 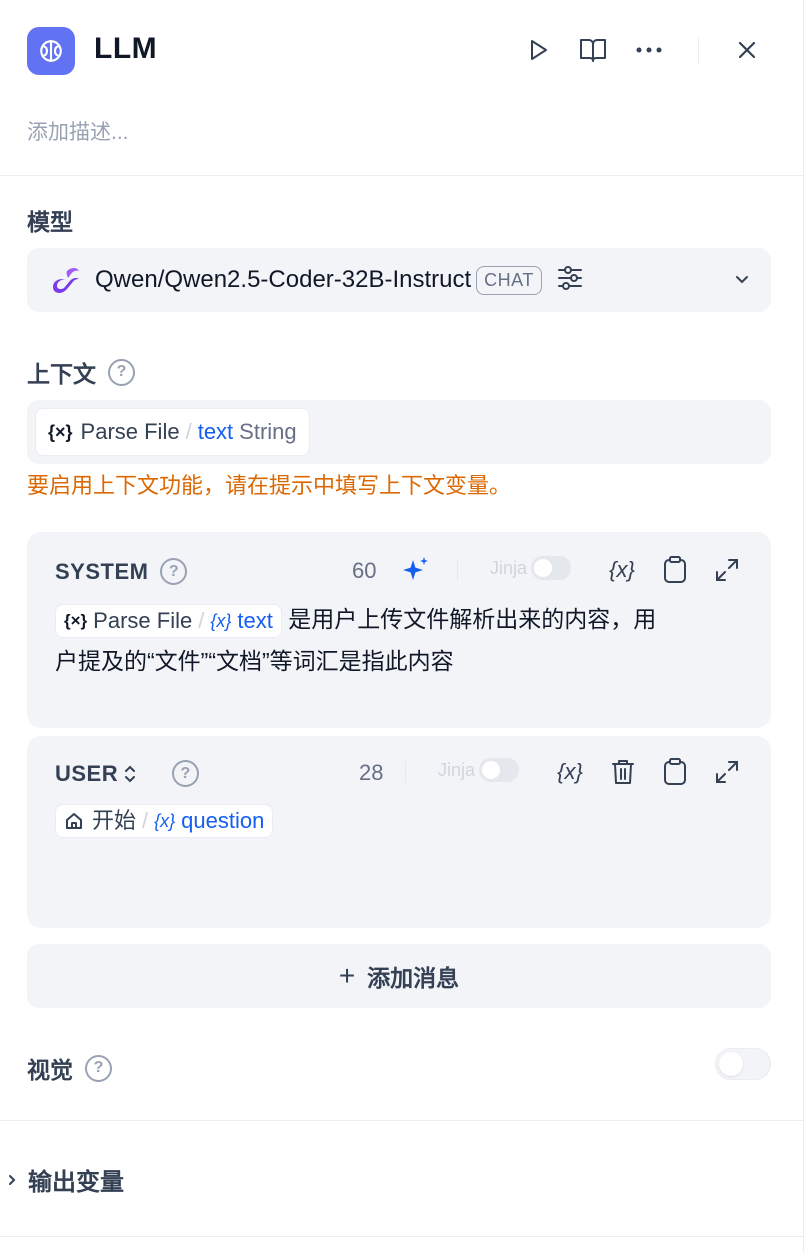 I want to click on close-button, so click(x=747, y=50).